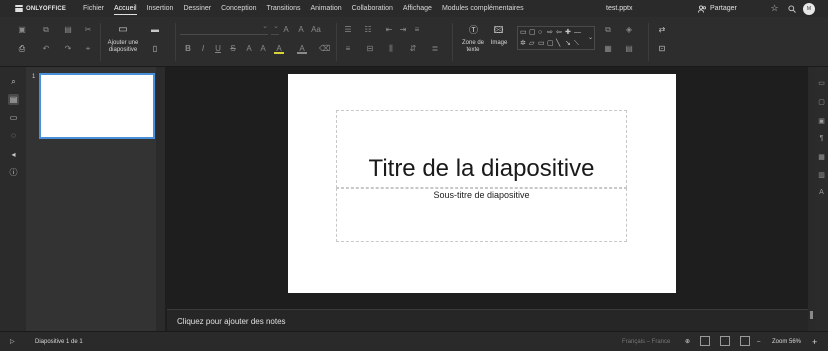  What do you see at coordinates (284, 8) in the screenshot?
I see `menu-item-transitions: Transitions` at bounding box center [284, 8].